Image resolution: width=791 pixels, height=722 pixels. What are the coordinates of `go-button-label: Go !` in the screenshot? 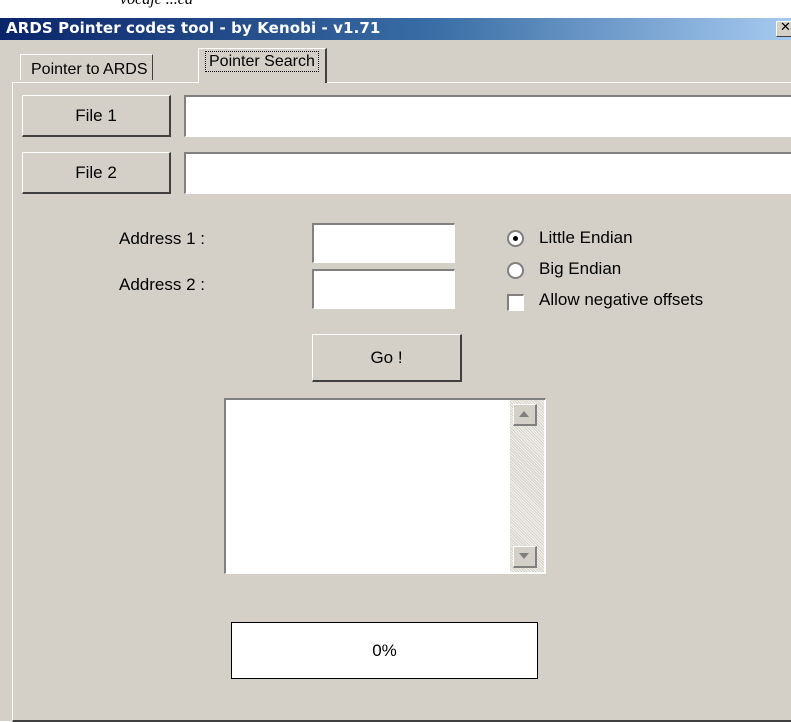 It's located at (386, 357).